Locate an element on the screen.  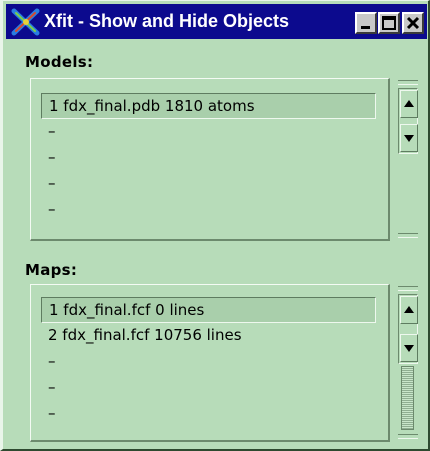
map-list-item: 2 fdx_final.fcf 10756 lines is located at coordinates (208, 336).